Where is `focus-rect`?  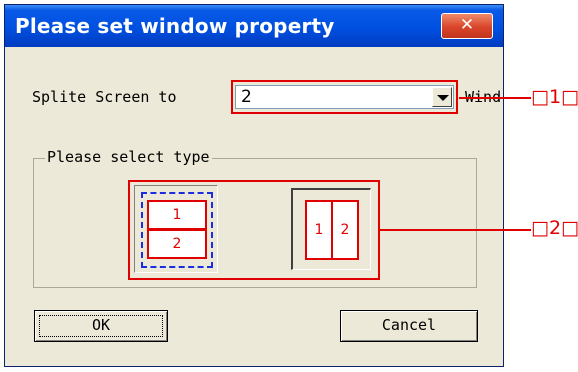 focus-rect is located at coordinates (101, 326).